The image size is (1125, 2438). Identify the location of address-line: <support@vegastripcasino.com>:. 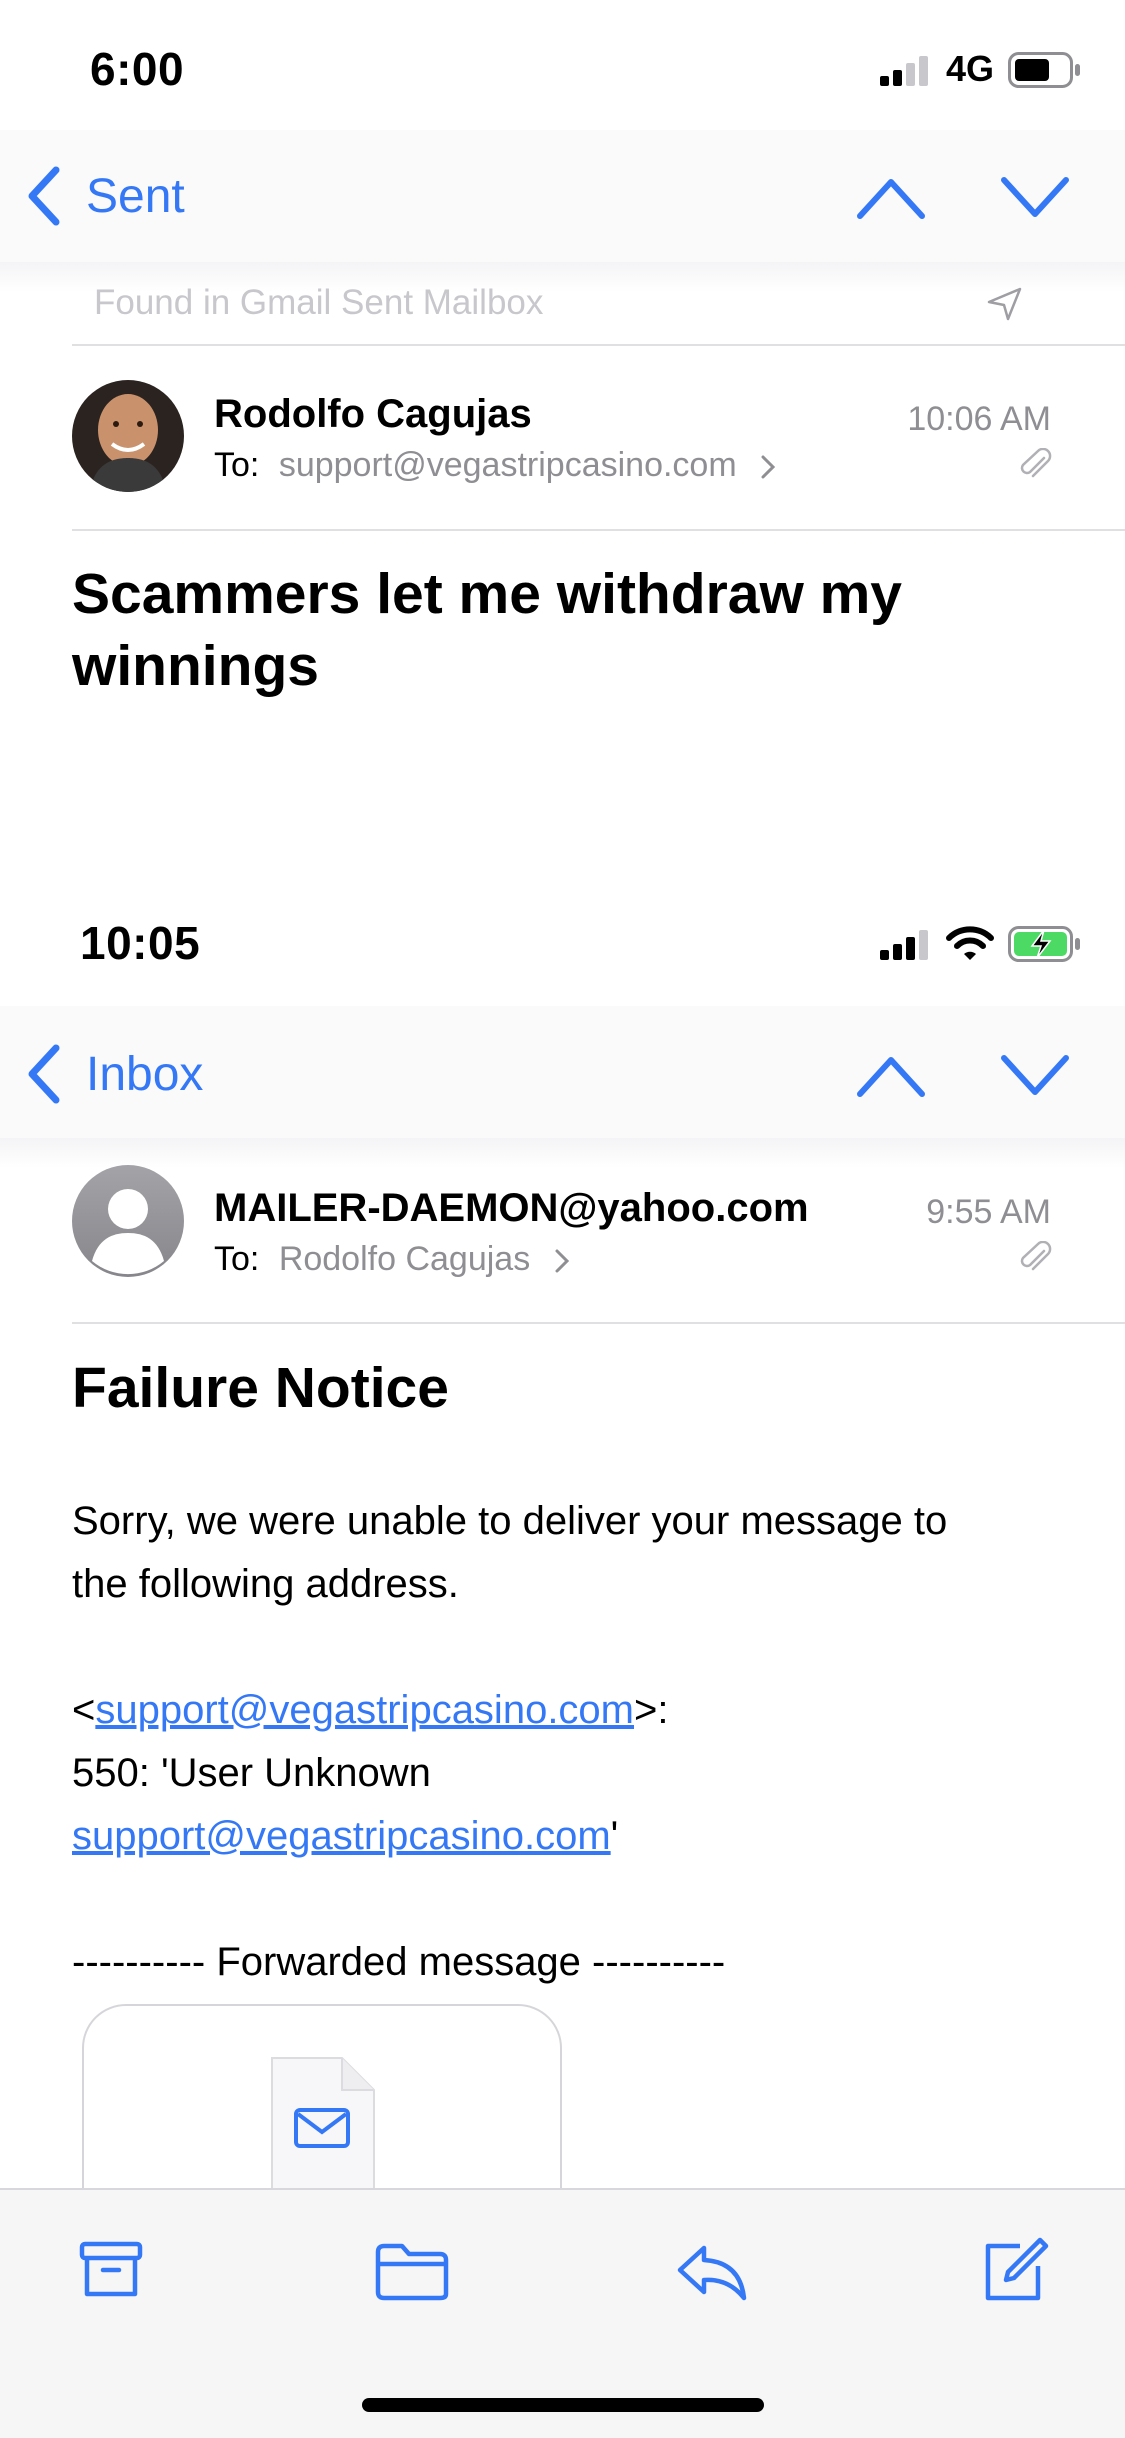
(370, 1710).